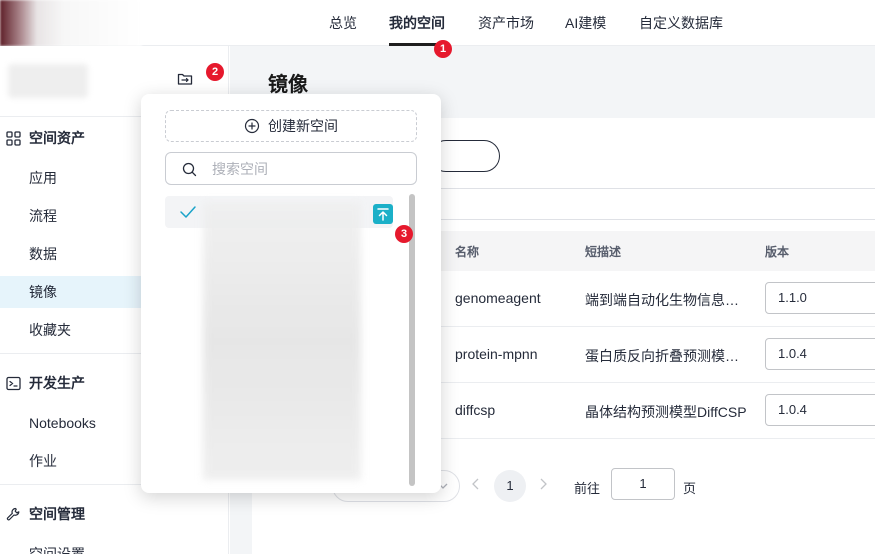  I want to click on step-badge-3: 3, so click(404, 234).